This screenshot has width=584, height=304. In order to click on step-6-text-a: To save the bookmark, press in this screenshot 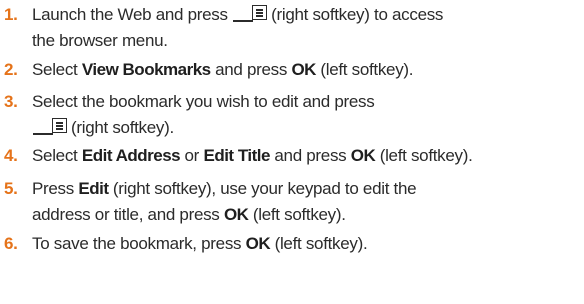, I will do `click(139, 243)`.